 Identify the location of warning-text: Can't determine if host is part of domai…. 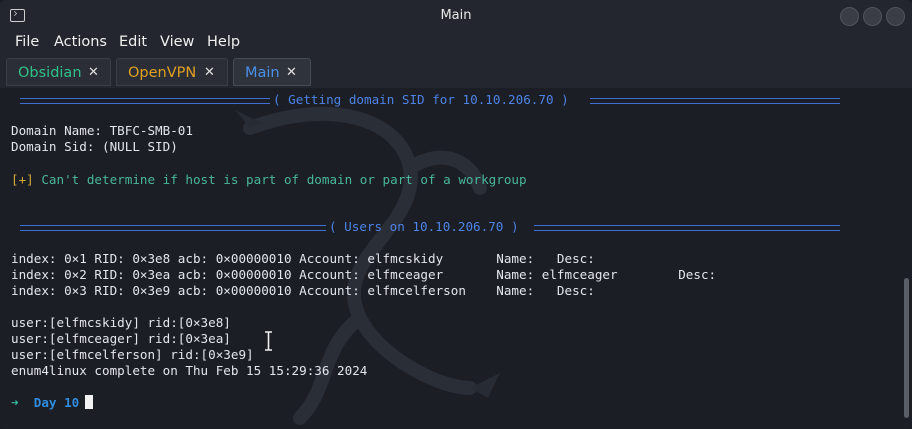
(280, 179).